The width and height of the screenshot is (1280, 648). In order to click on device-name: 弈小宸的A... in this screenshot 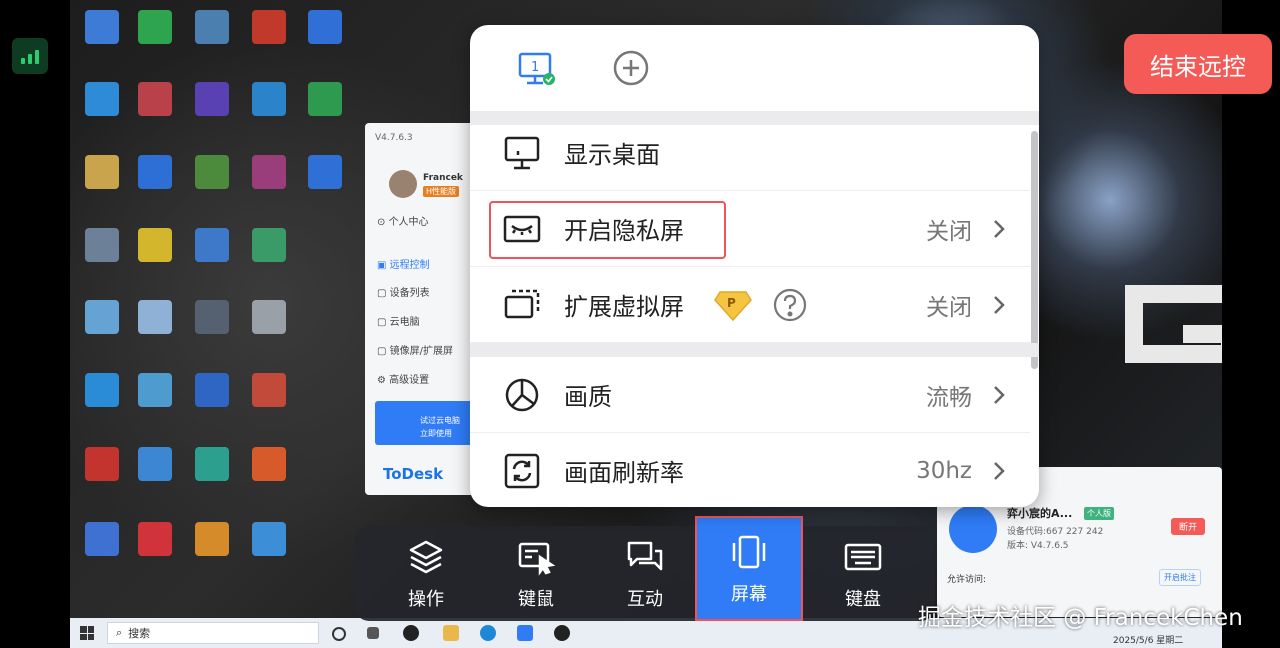, I will do `click(1040, 513)`.